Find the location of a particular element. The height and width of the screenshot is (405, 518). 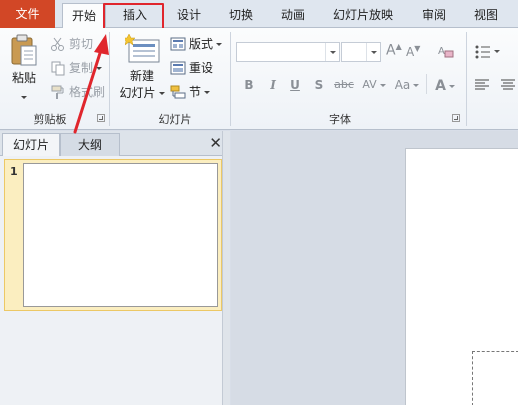

underline-button: U is located at coordinates (295, 85).